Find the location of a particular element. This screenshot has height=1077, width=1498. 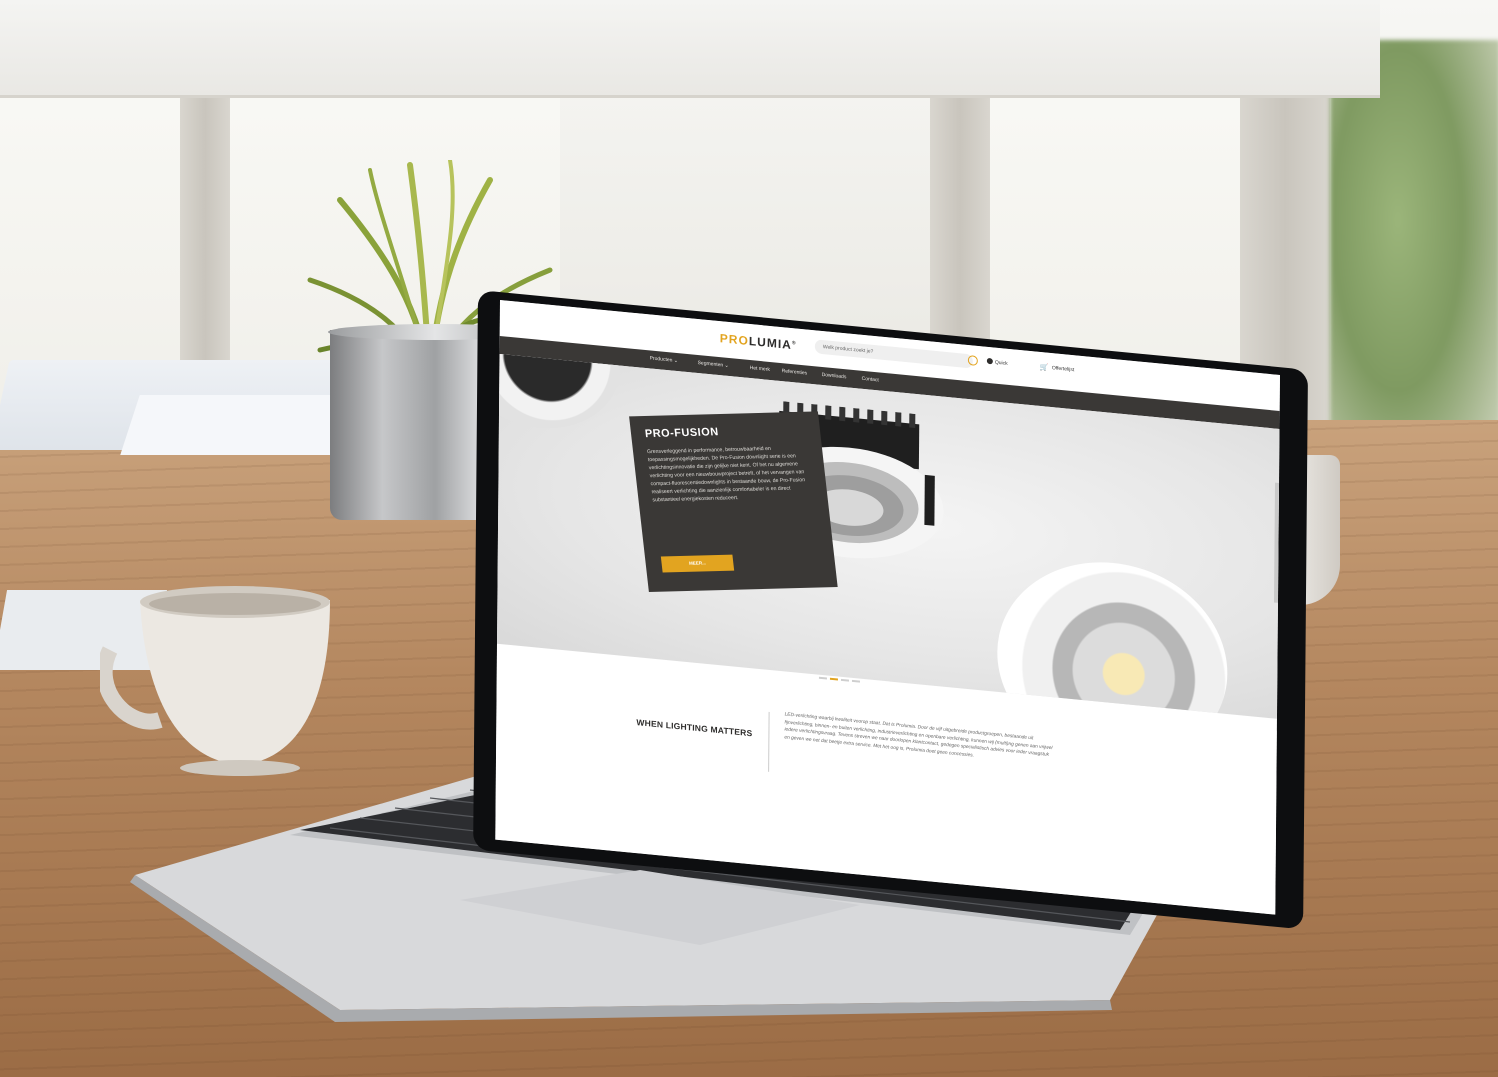

search-input: Welk product zoekt je? is located at coordinates (893, 354).